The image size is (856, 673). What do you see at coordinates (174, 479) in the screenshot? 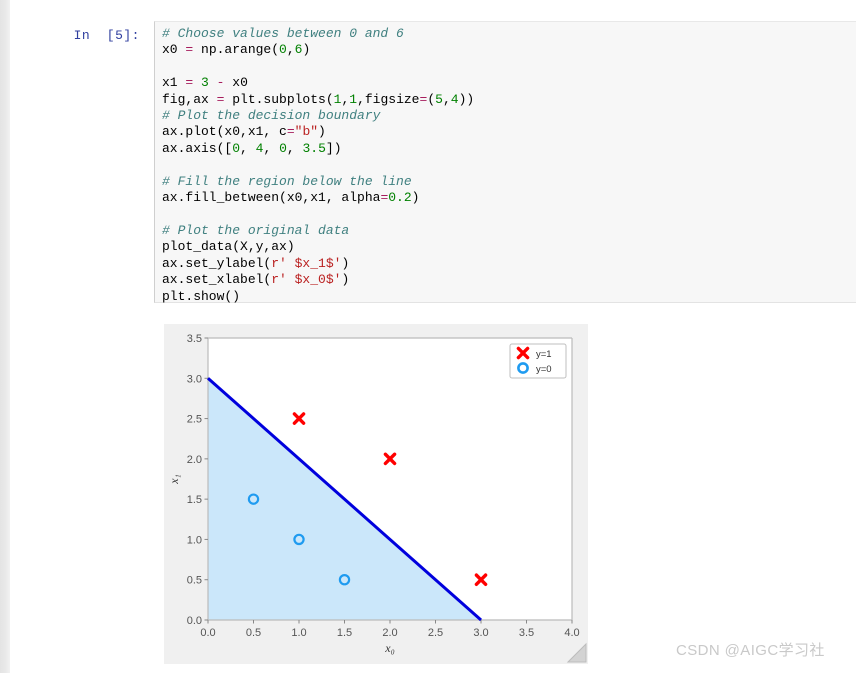
I see `y-axis-label: x₁` at bounding box center [174, 479].